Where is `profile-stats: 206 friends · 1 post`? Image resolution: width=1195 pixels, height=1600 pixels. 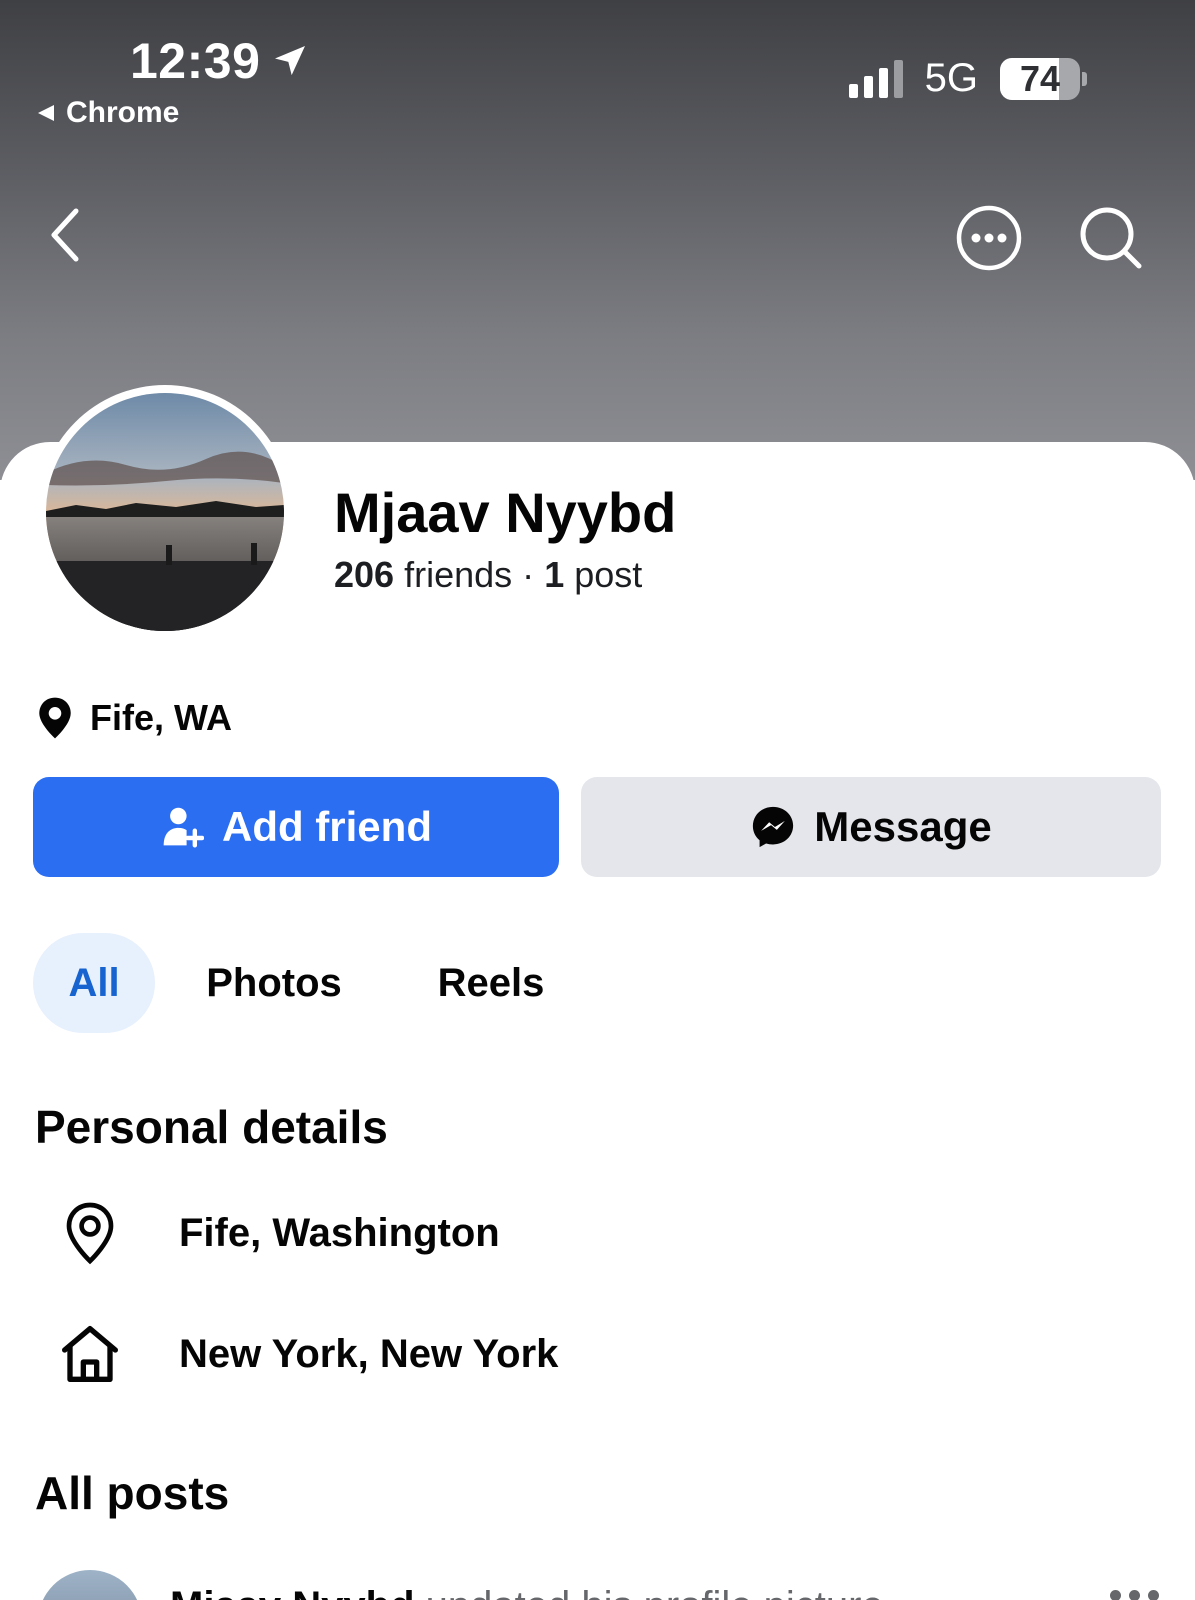 profile-stats: 206 friends · 1 post is located at coordinates (488, 575).